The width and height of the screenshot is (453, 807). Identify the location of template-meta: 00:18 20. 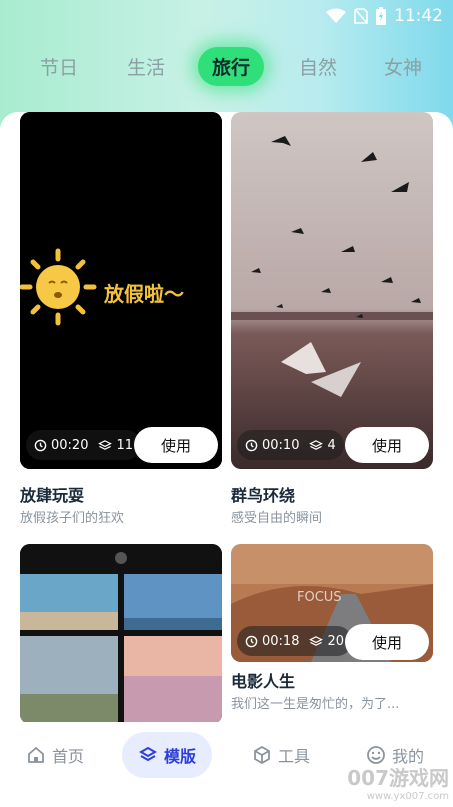
(295, 641).